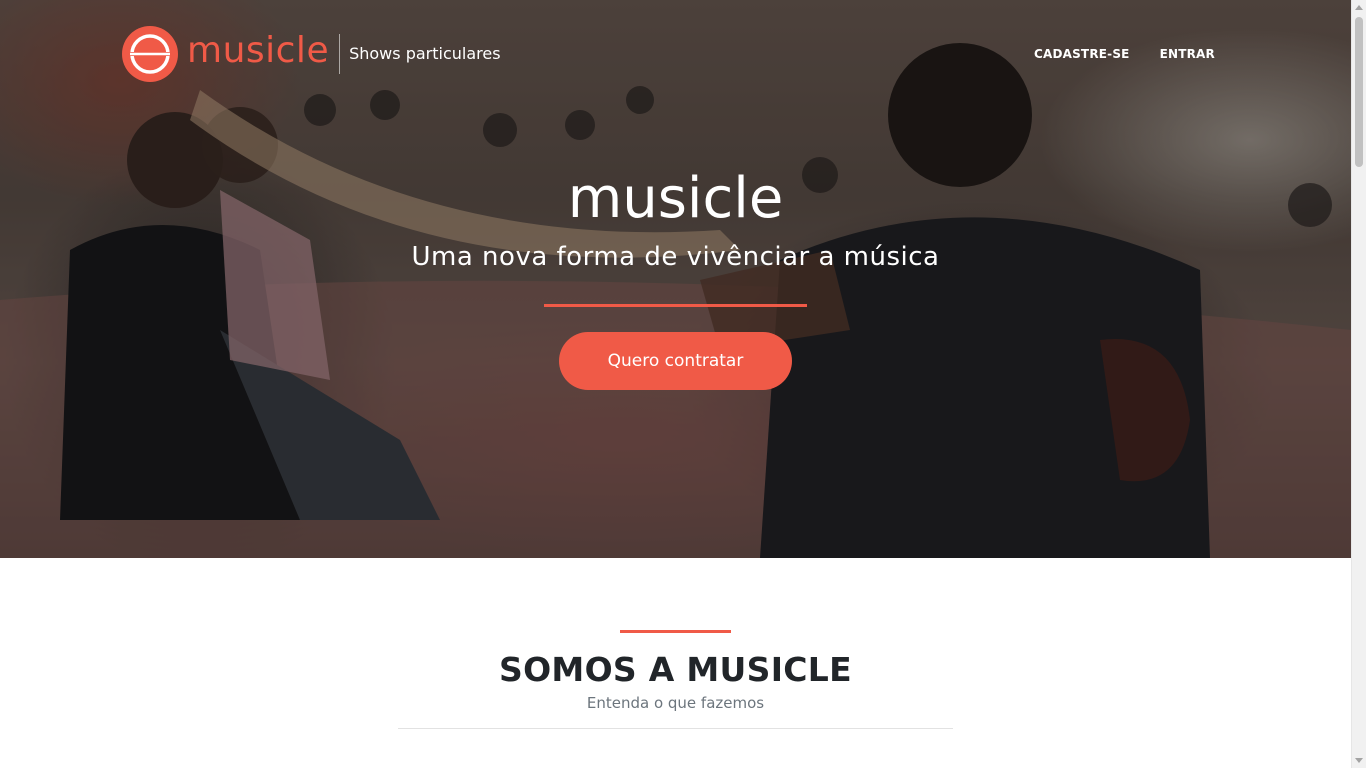  What do you see at coordinates (1187, 54) in the screenshot?
I see `login-link: ENTRAR` at bounding box center [1187, 54].